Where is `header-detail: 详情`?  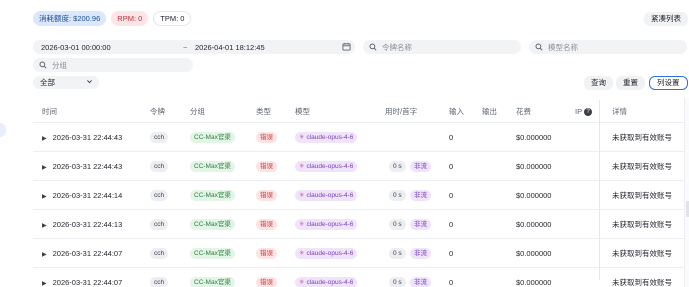 header-detail: 详情 is located at coordinates (619, 111).